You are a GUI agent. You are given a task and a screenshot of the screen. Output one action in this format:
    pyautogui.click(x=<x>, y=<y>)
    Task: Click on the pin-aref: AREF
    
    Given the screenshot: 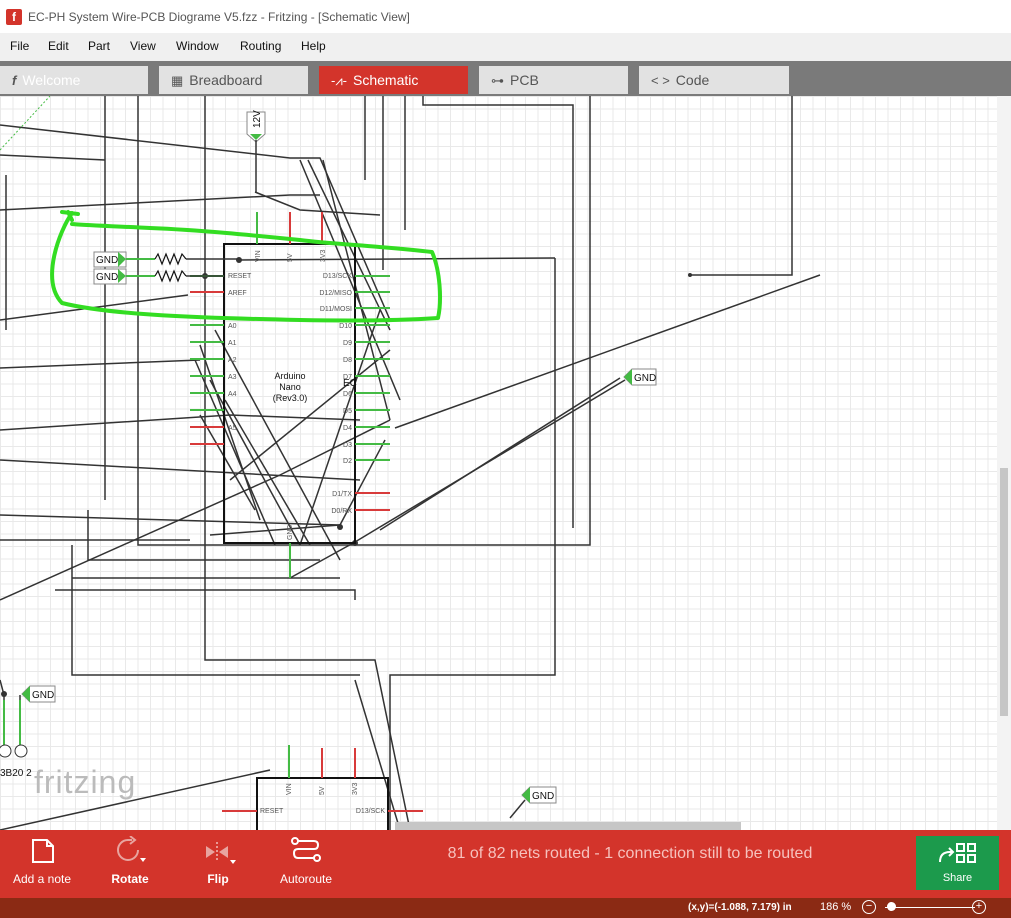 What is the action you would take?
    pyautogui.click(x=237, y=293)
    